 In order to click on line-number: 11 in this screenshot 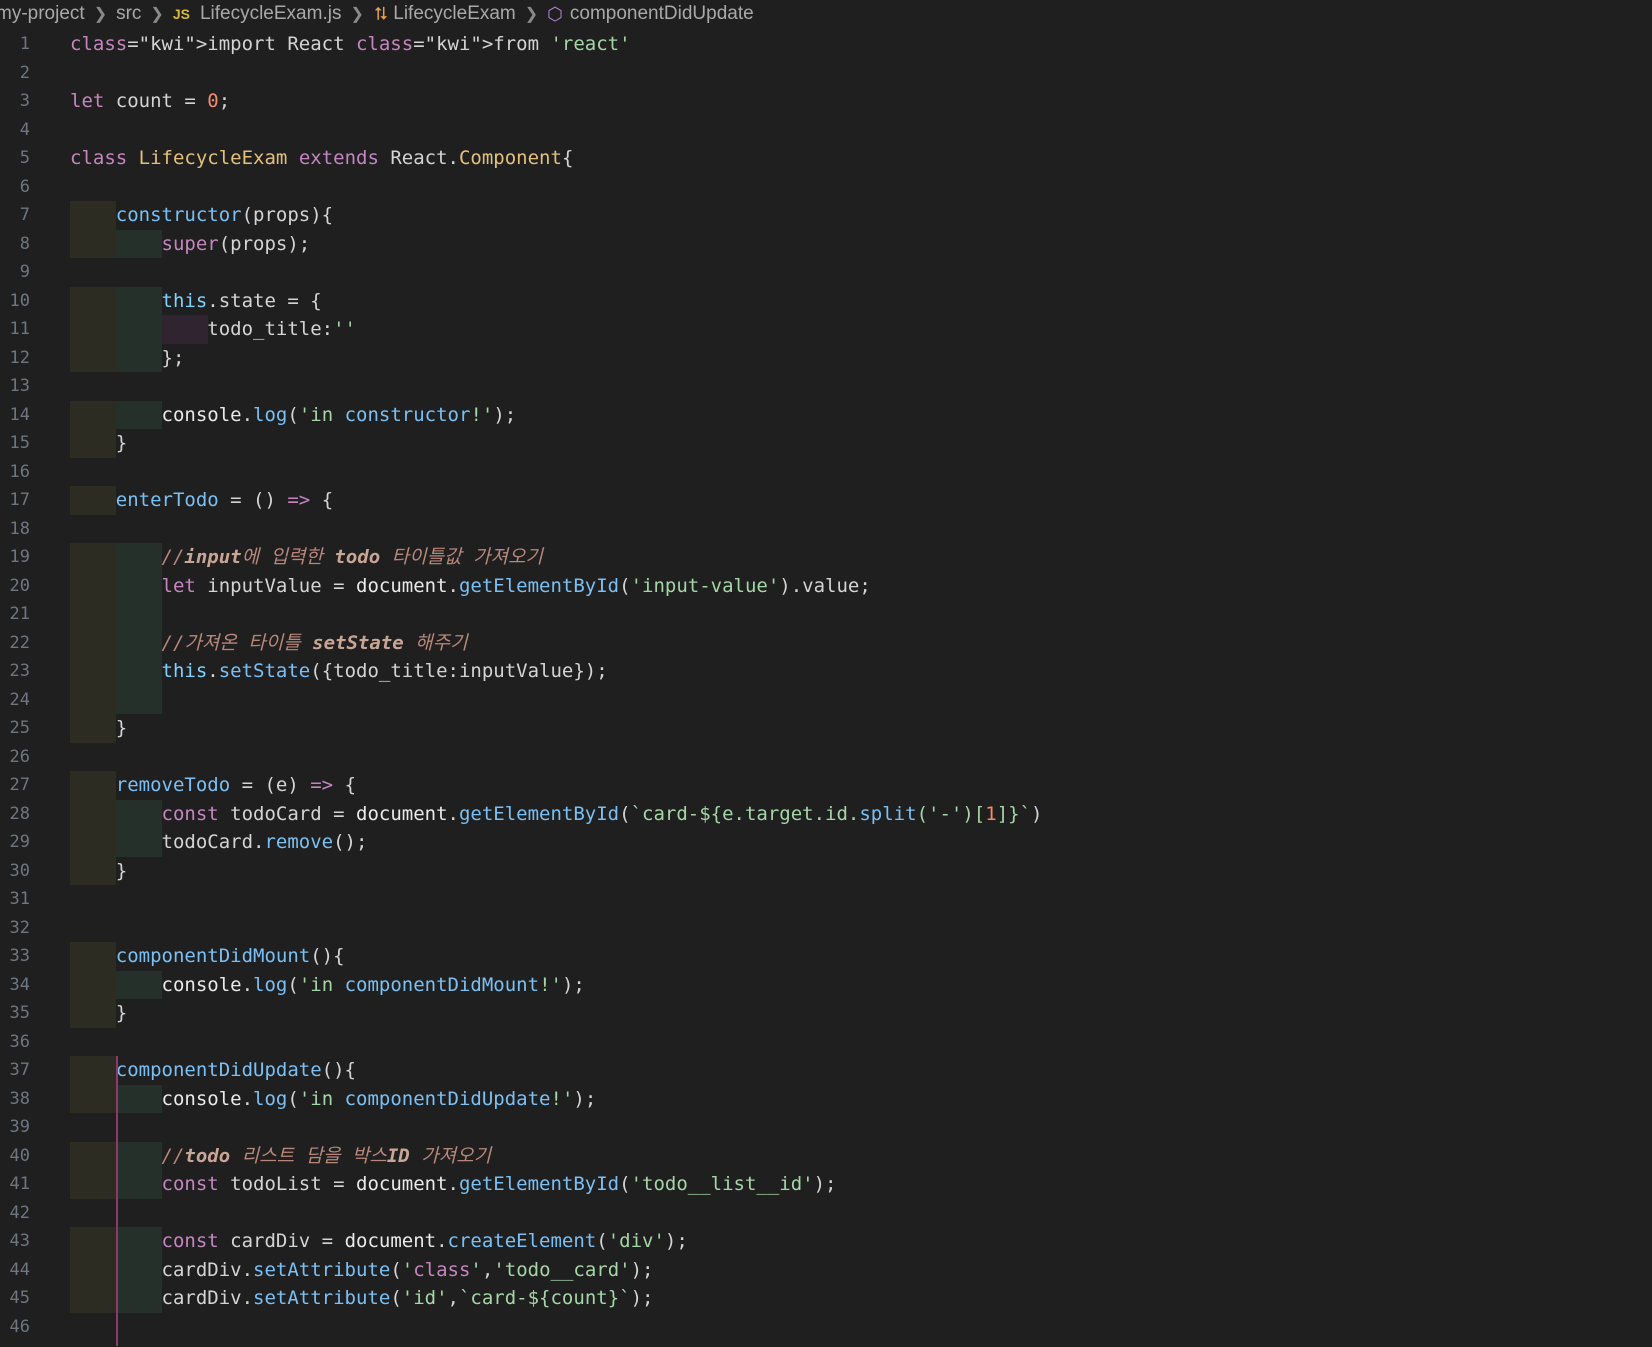, I will do `click(19, 329)`.